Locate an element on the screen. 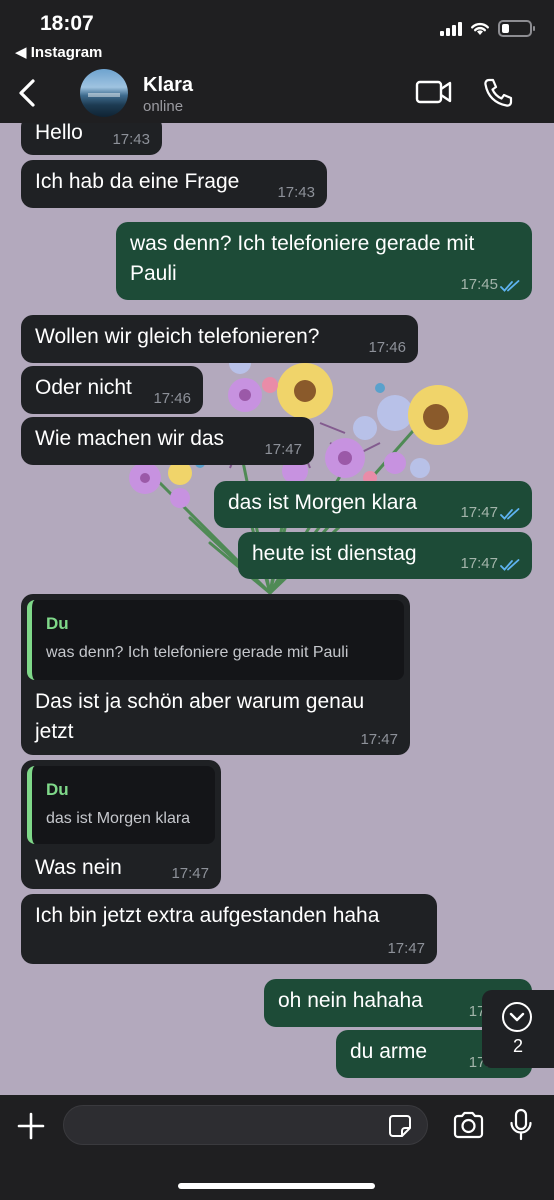  camera-icon is located at coordinates (468, 1125).